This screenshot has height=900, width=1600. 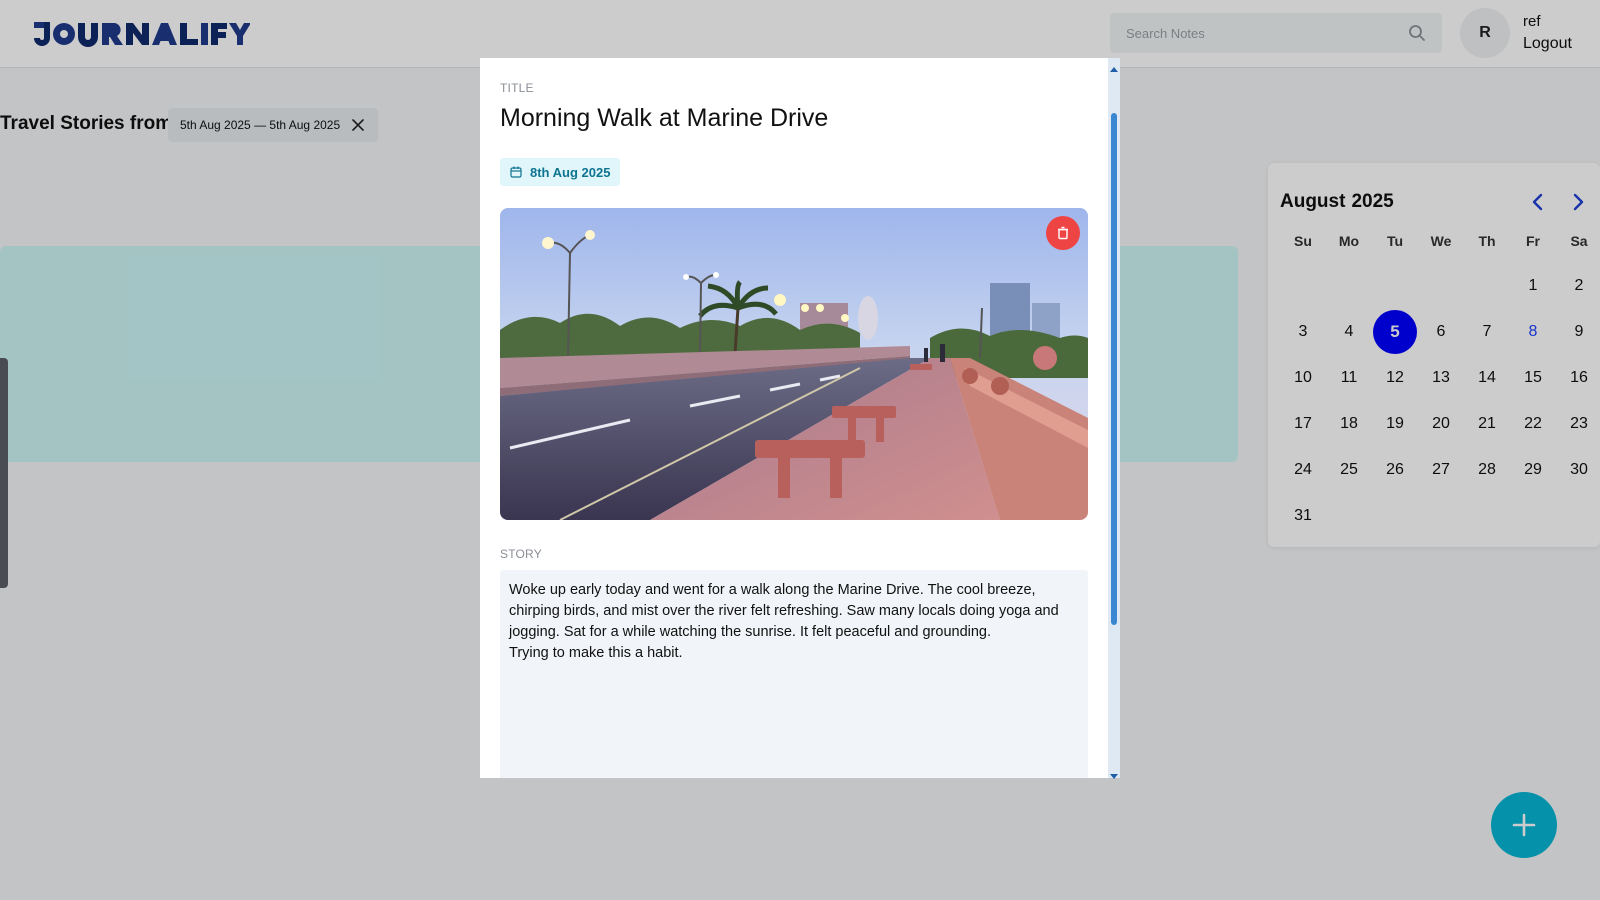 What do you see at coordinates (570, 172) in the screenshot?
I see `story-date: 8th Aug 2025` at bounding box center [570, 172].